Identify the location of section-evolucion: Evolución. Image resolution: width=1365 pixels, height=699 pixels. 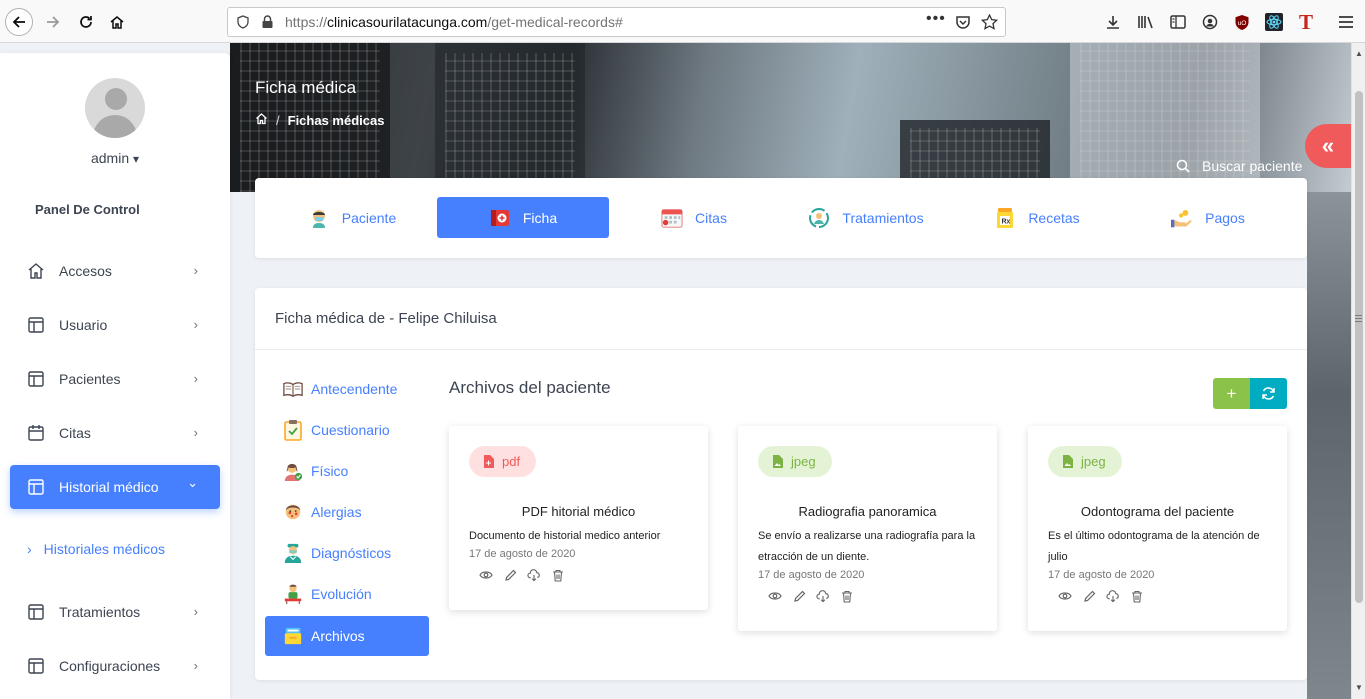
(347, 594).